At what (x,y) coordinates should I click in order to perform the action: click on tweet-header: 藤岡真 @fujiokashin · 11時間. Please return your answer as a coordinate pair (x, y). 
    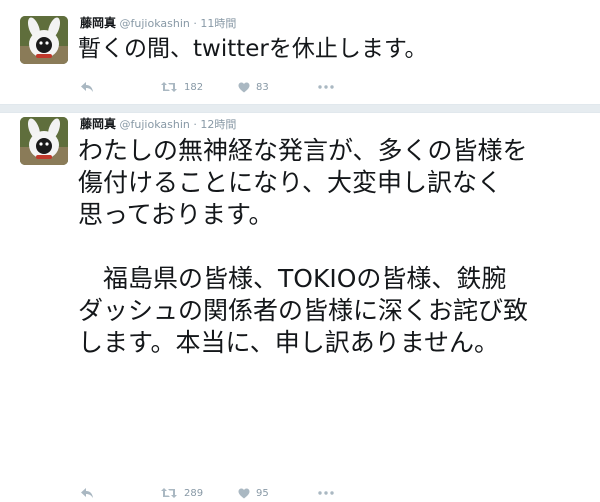
    Looking at the image, I should click on (158, 23).